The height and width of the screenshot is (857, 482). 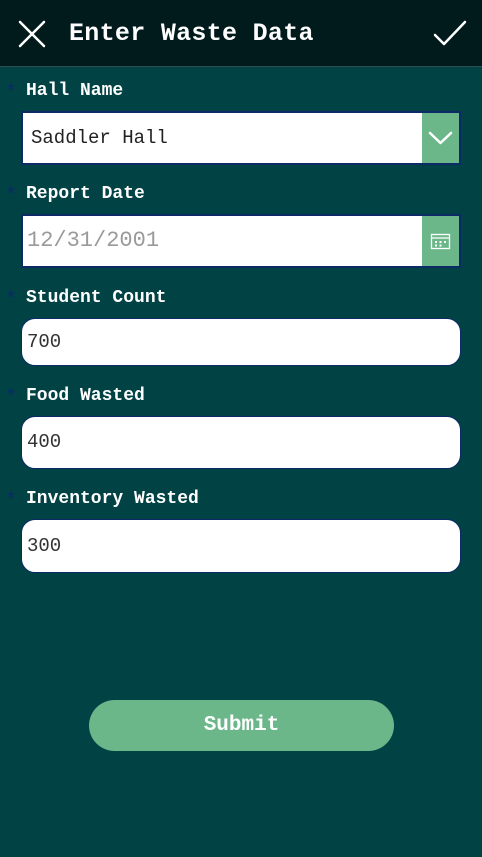 What do you see at coordinates (75, 91) in the screenshot?
I see `hall-name-label: Hall Name` at bounding box center [75, 91].